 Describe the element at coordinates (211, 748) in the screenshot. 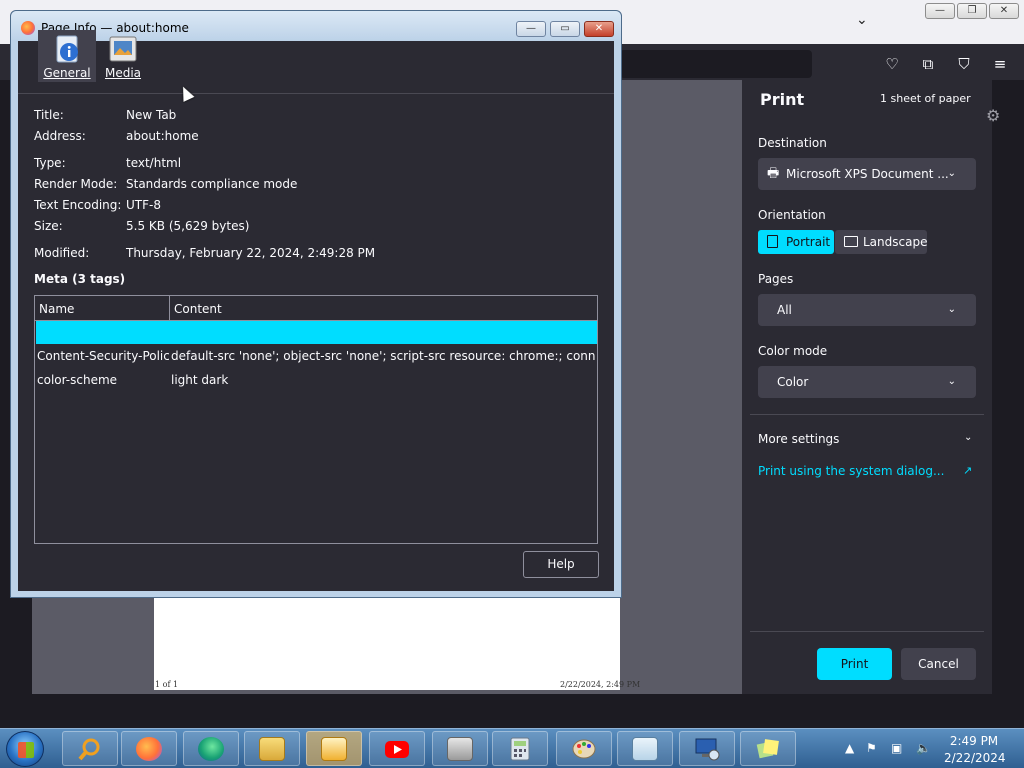

I see `edge-app-button` at that location.